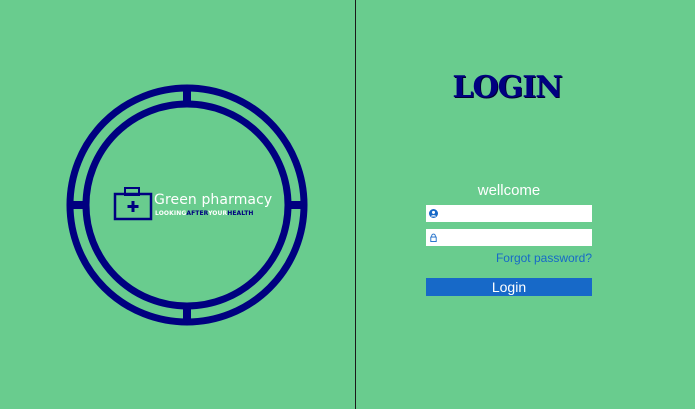  I want to click on welcome-text: wellcome, so click(509, 190).